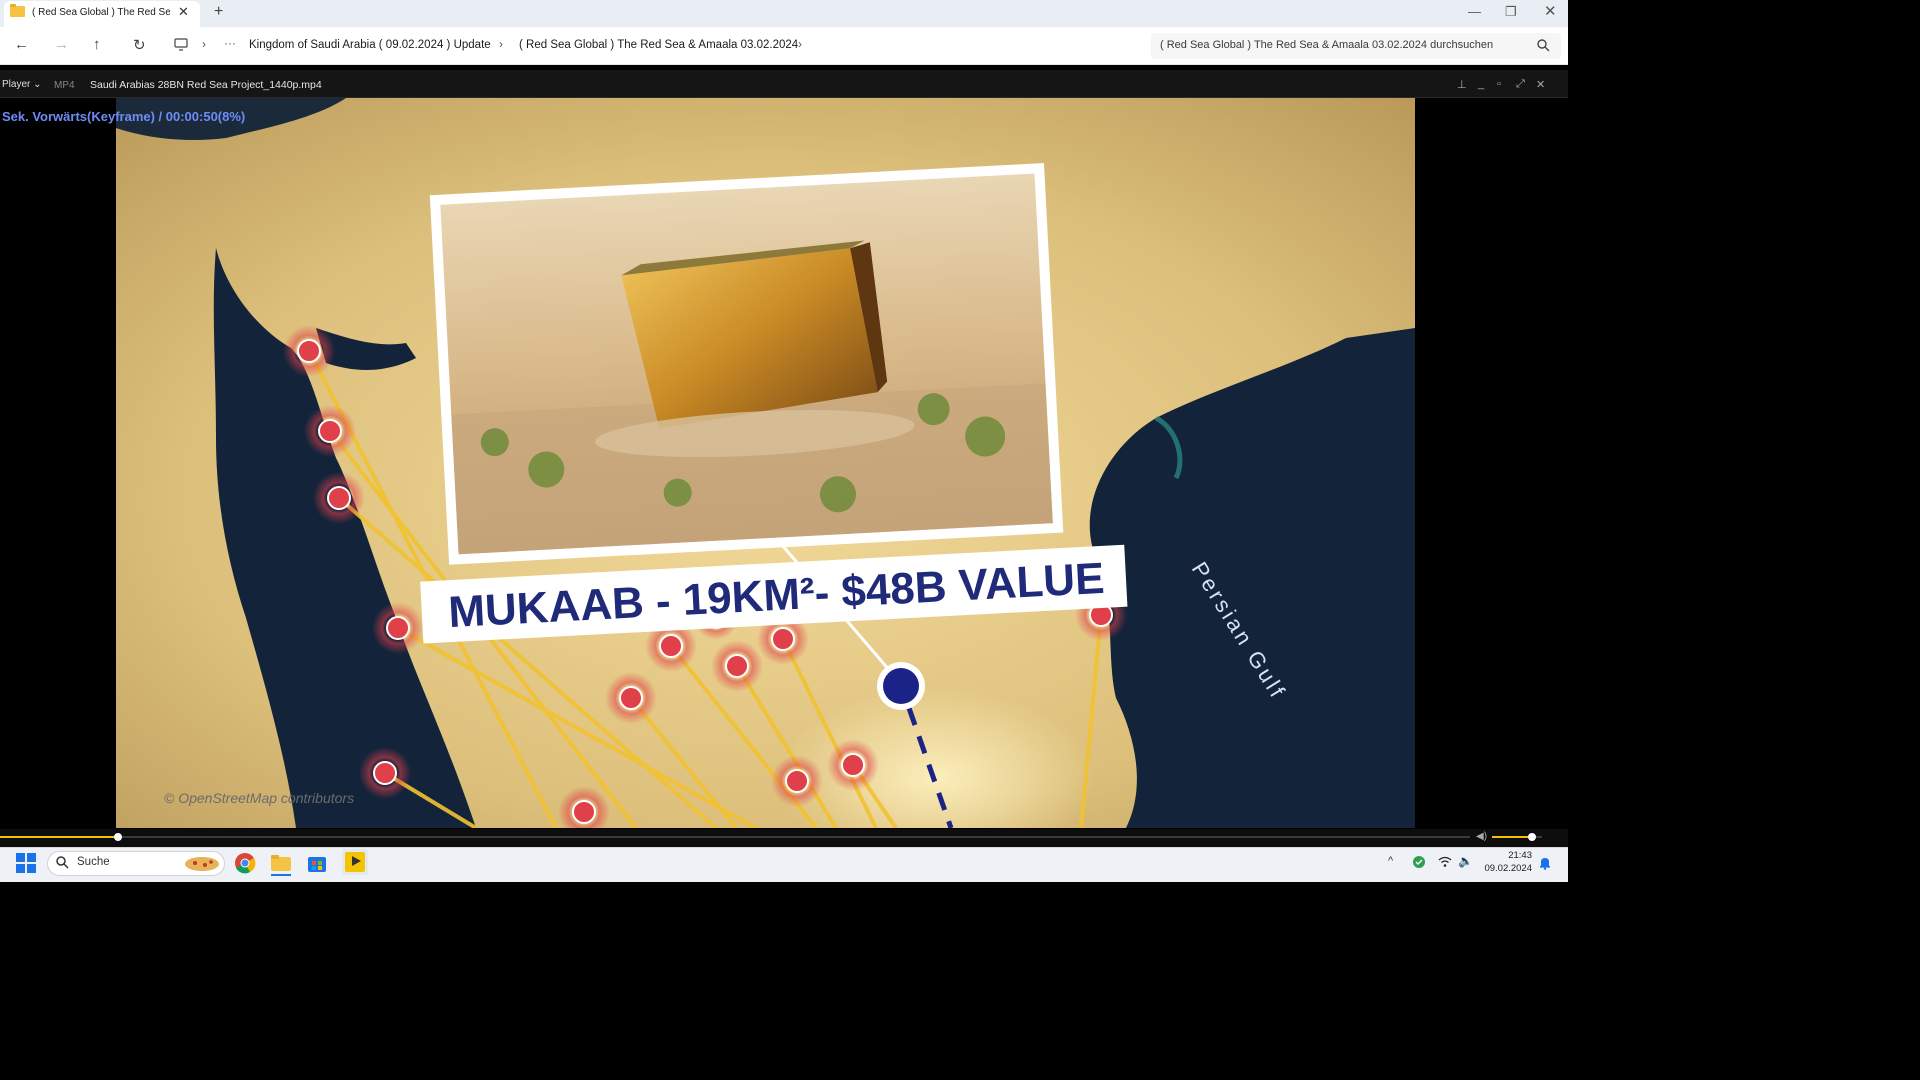 The image size is (1920, 1080). What do you see at coordinates (26, 863) in the screenshot?
I see `windows-start-icon` at bounding box center [26, 863].